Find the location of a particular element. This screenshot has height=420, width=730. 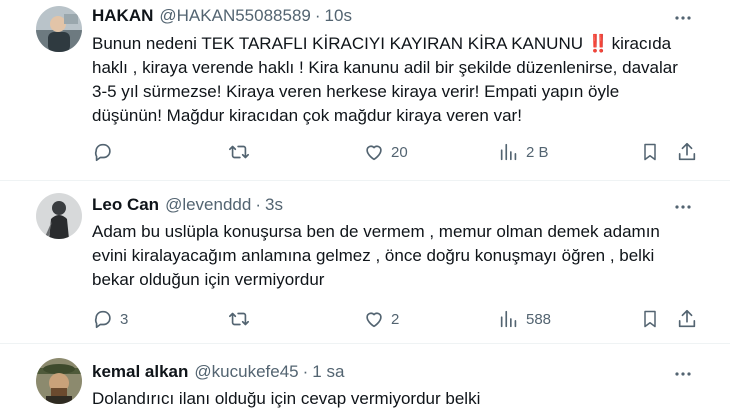

tweet-header: Leo Can @levenddd · 3s is located at coordinates (187, 205).